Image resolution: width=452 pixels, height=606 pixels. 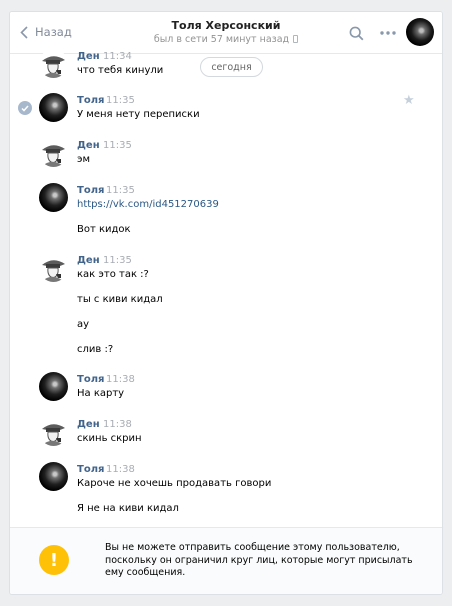 I want to click on message-text: эм, so click(x=84, y=159).